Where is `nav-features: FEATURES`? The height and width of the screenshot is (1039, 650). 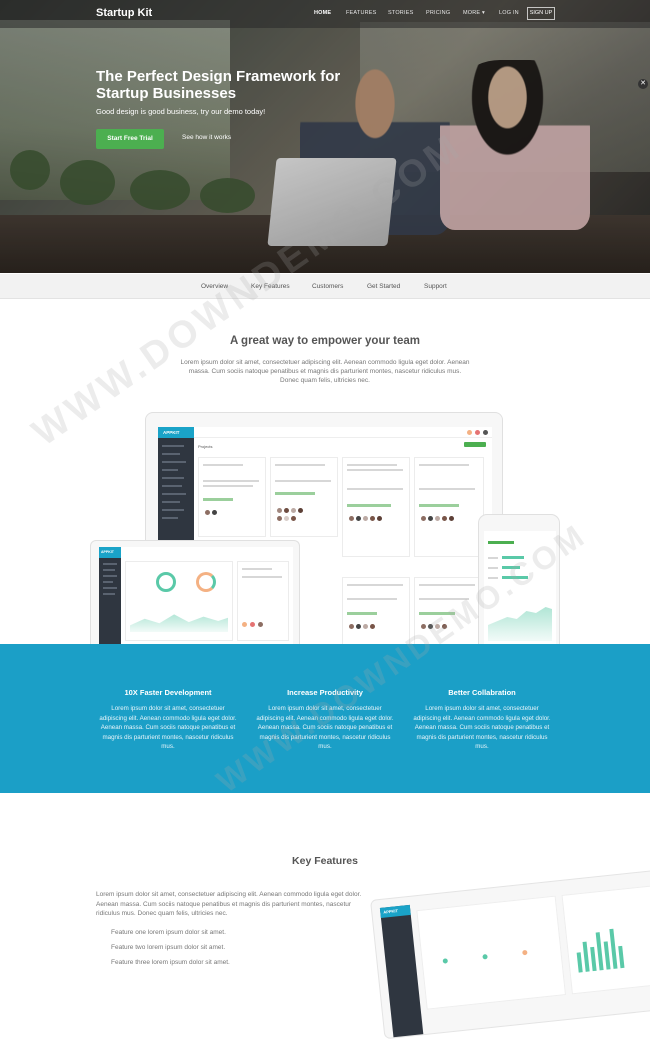 nav-features: FEATURES is located at coordinates (361, 13).